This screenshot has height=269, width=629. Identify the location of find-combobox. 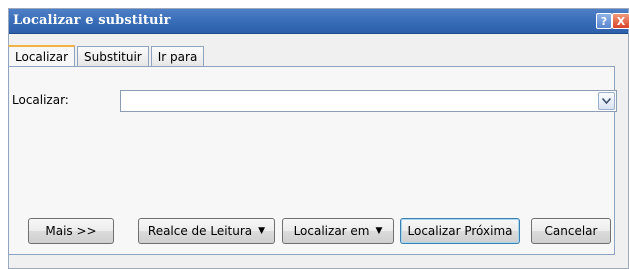
(368, 101).